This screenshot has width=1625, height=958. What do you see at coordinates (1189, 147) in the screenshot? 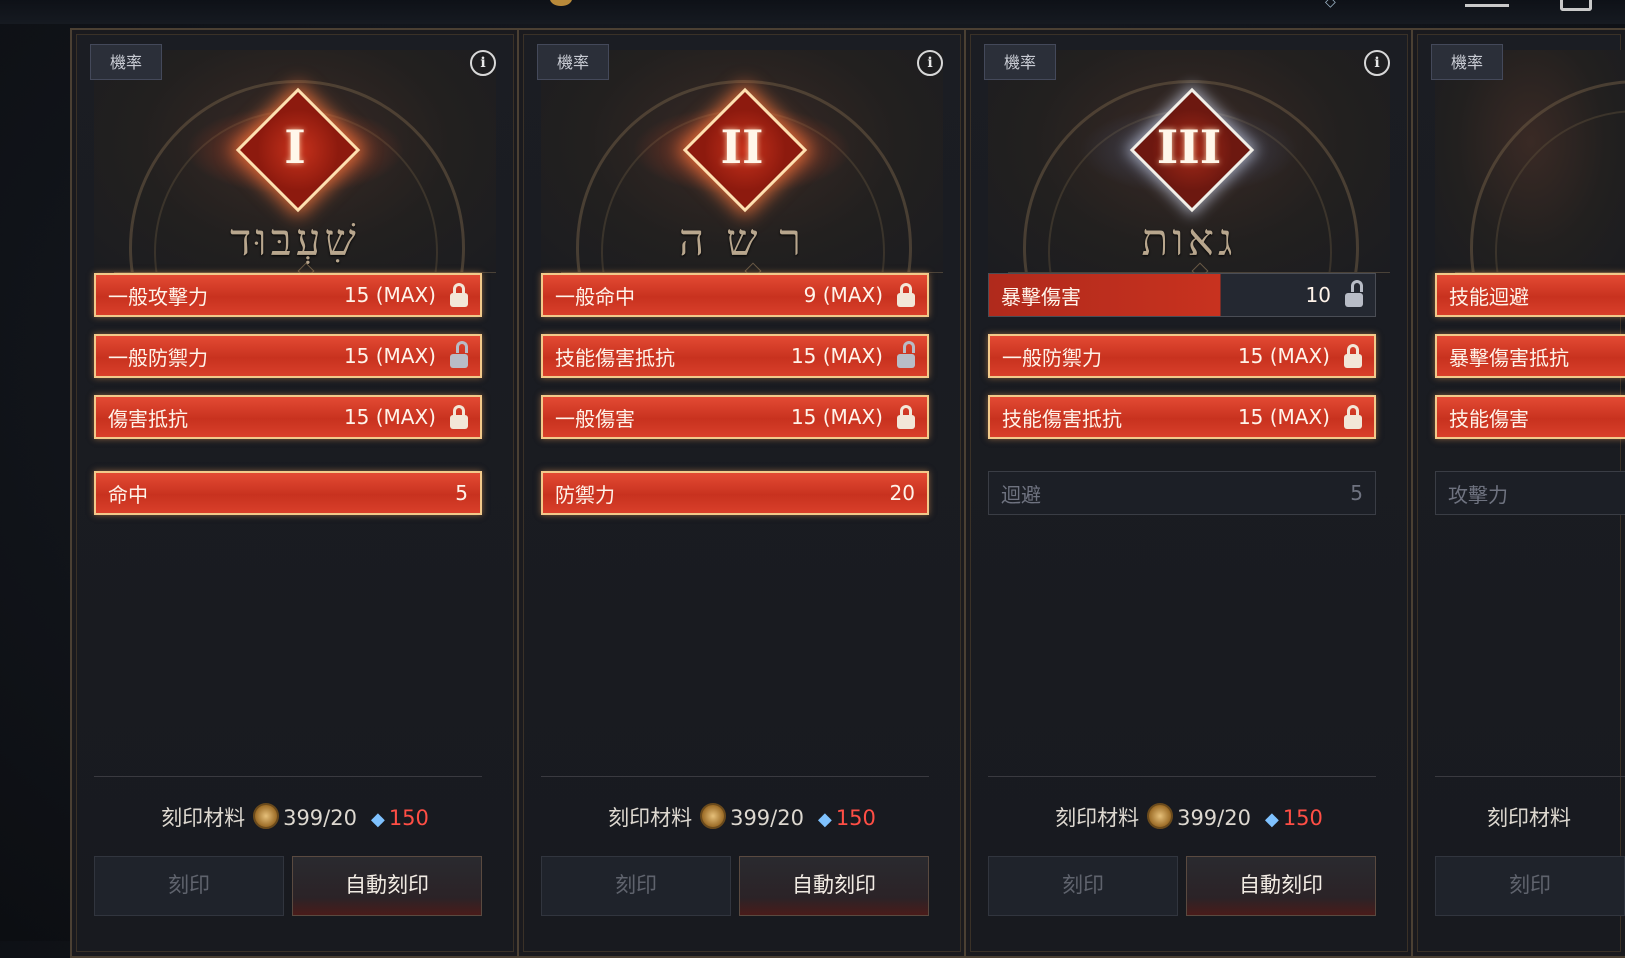
I see `card-numeral: III` at bounding box center [1189, 147].